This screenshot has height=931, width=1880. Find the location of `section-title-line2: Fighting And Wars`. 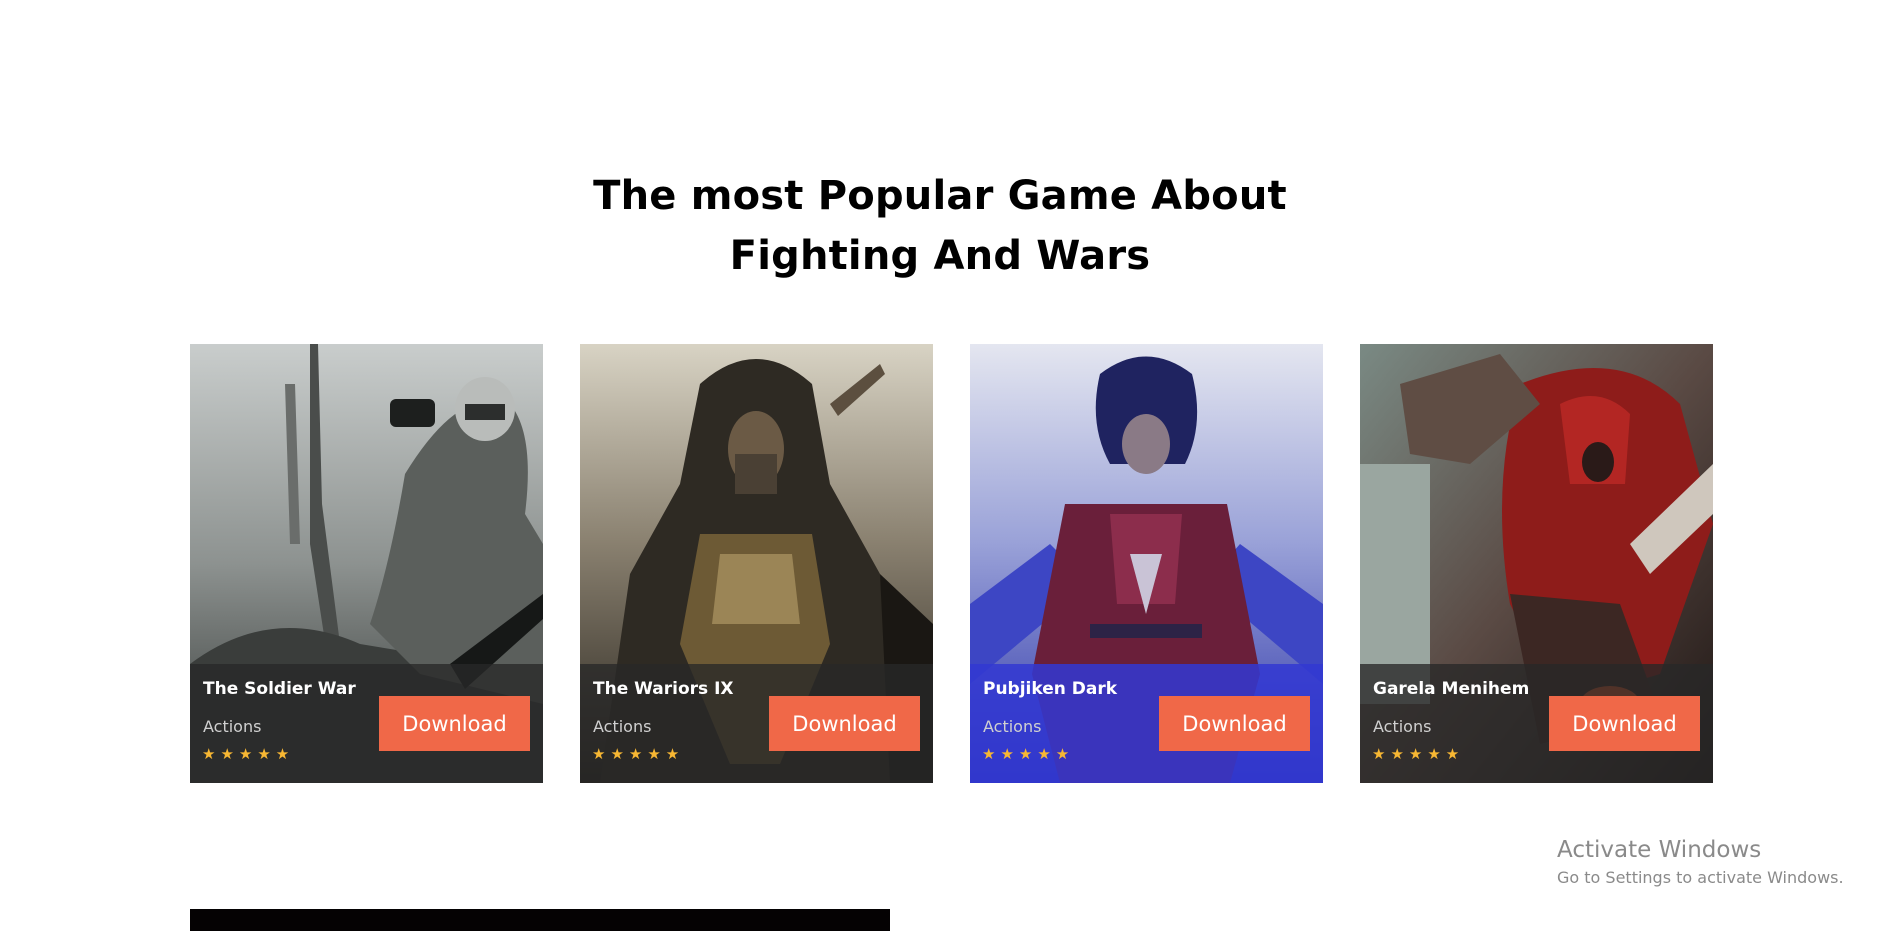

section-title-line2: Fighting And Wars is located at coordinates (940, 256).